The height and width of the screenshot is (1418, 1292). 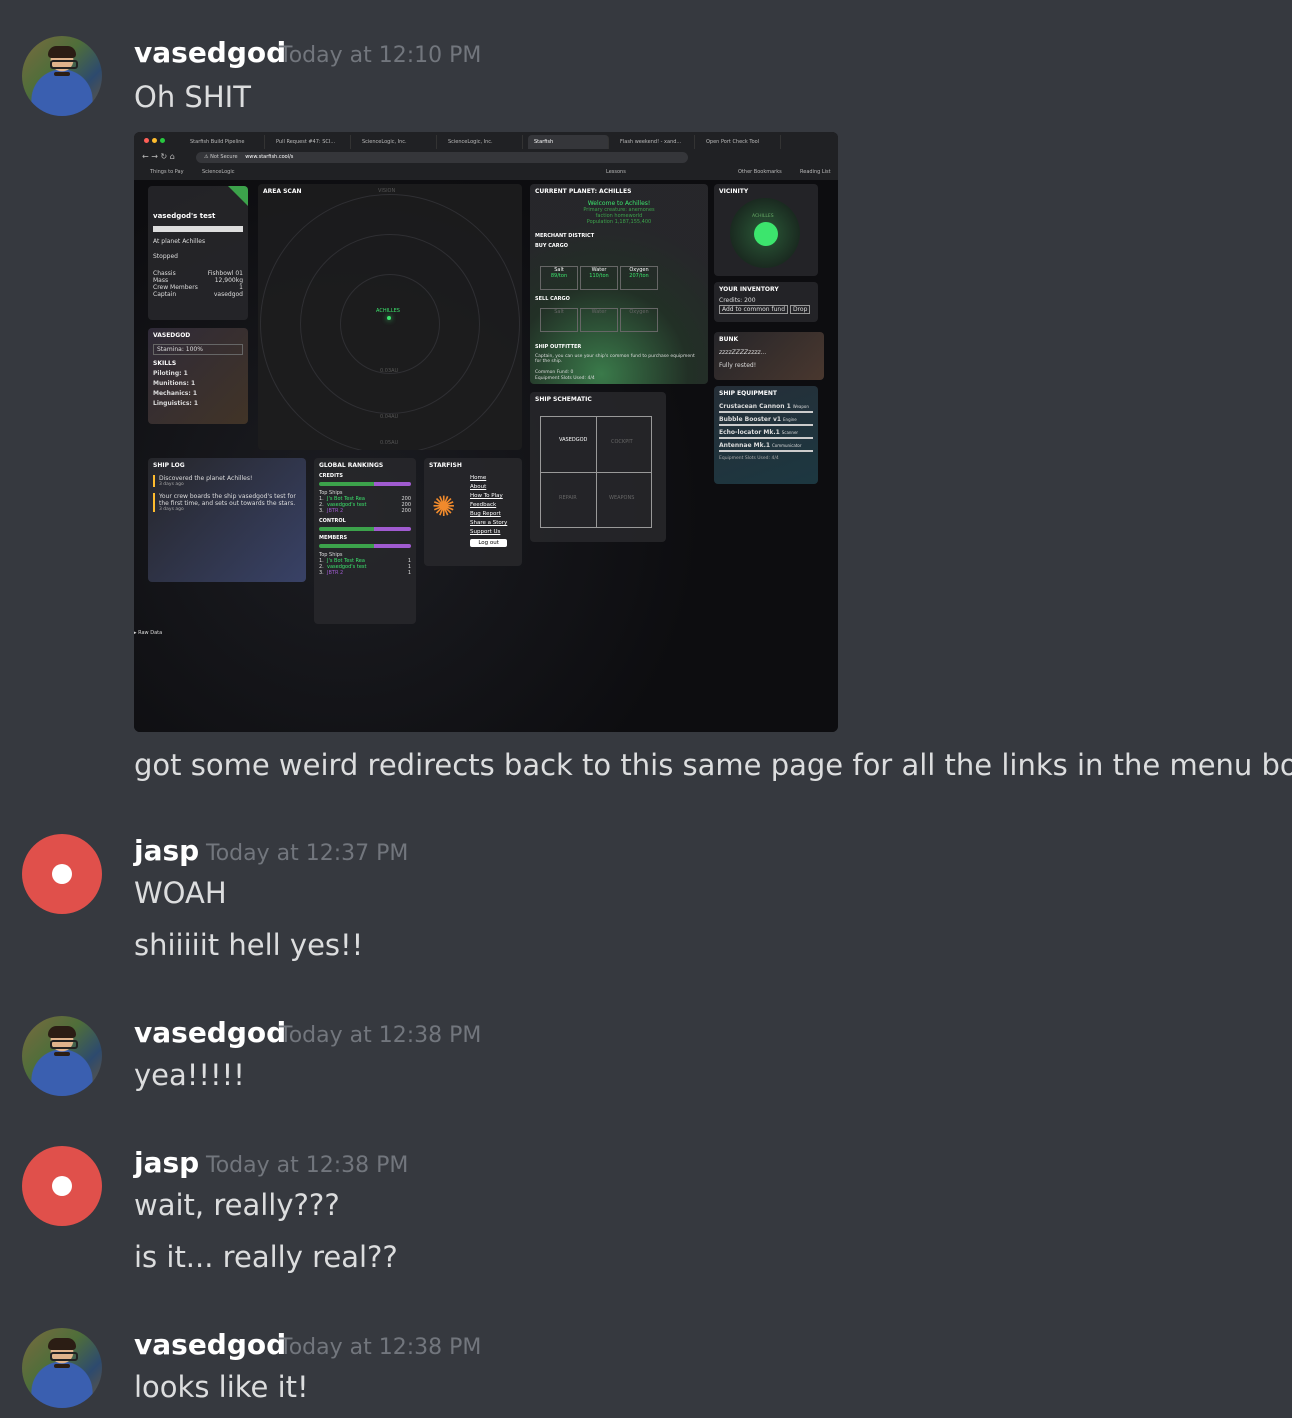 I want to click on buy-water: Water 110/ton, so click(x=599, y=278).